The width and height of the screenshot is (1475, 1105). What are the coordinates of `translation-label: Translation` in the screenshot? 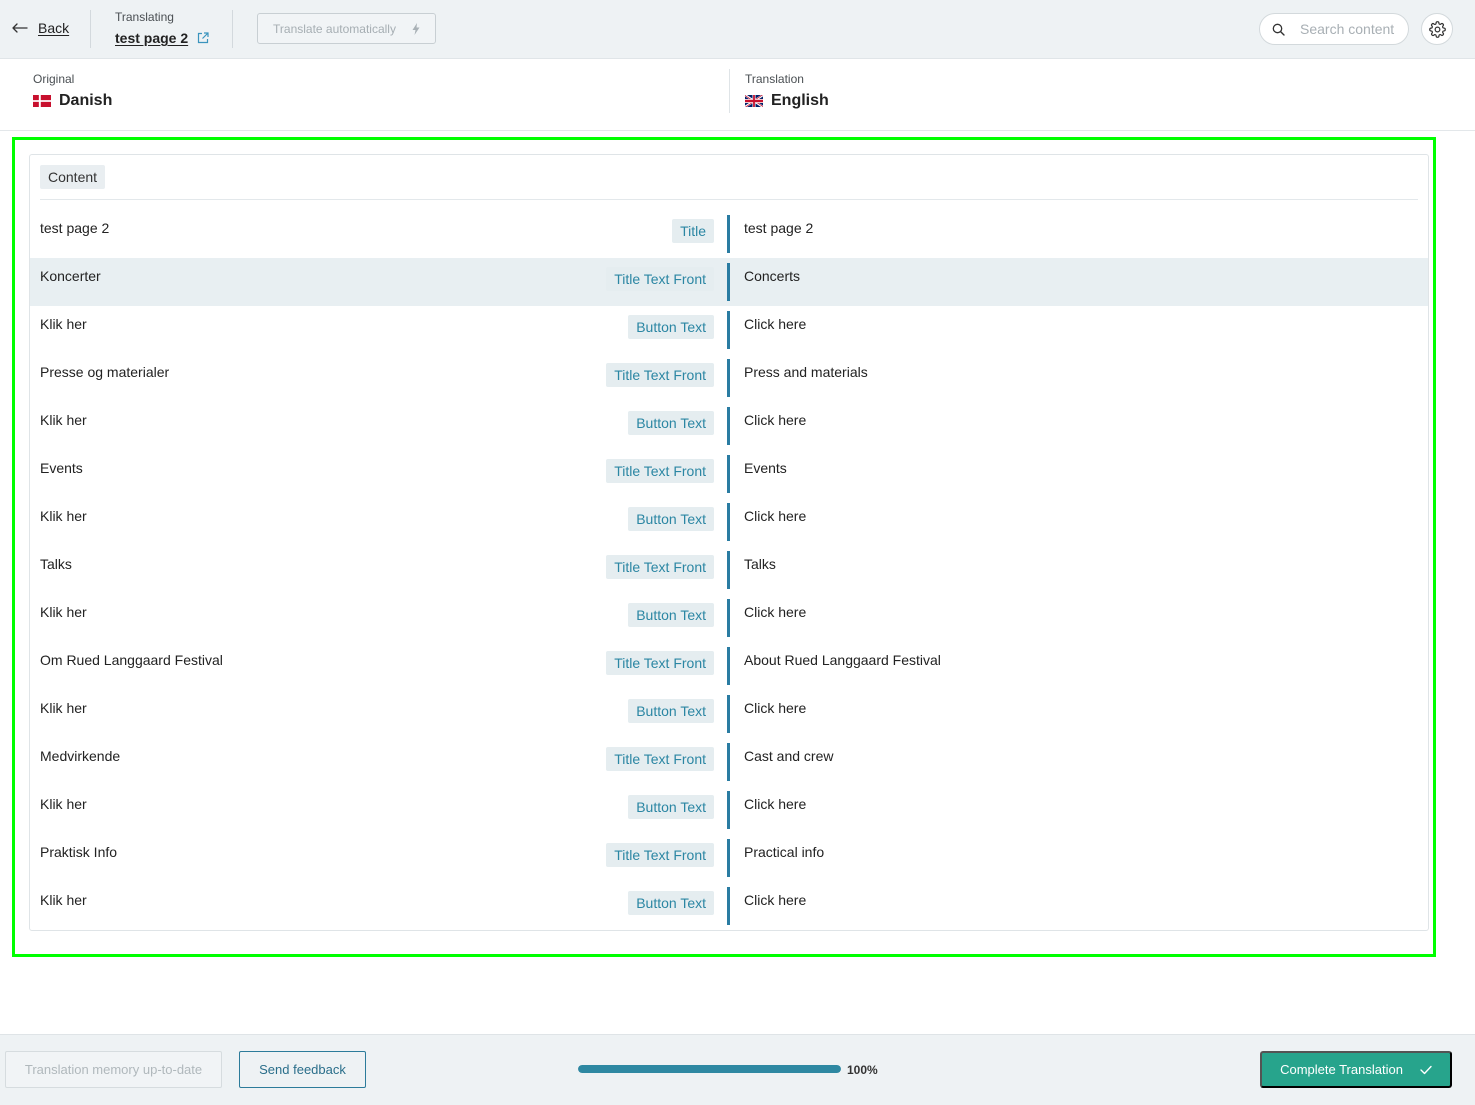 It's located at (774, 79).